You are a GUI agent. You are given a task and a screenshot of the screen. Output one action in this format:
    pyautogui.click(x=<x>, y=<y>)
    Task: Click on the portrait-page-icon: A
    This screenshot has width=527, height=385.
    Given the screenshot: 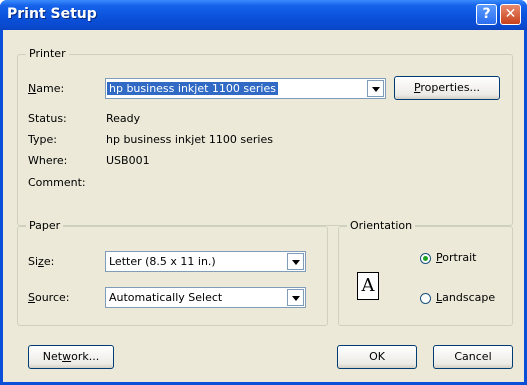 What is the action you would take?
    pyautogui.click(x=368, y=286)
    